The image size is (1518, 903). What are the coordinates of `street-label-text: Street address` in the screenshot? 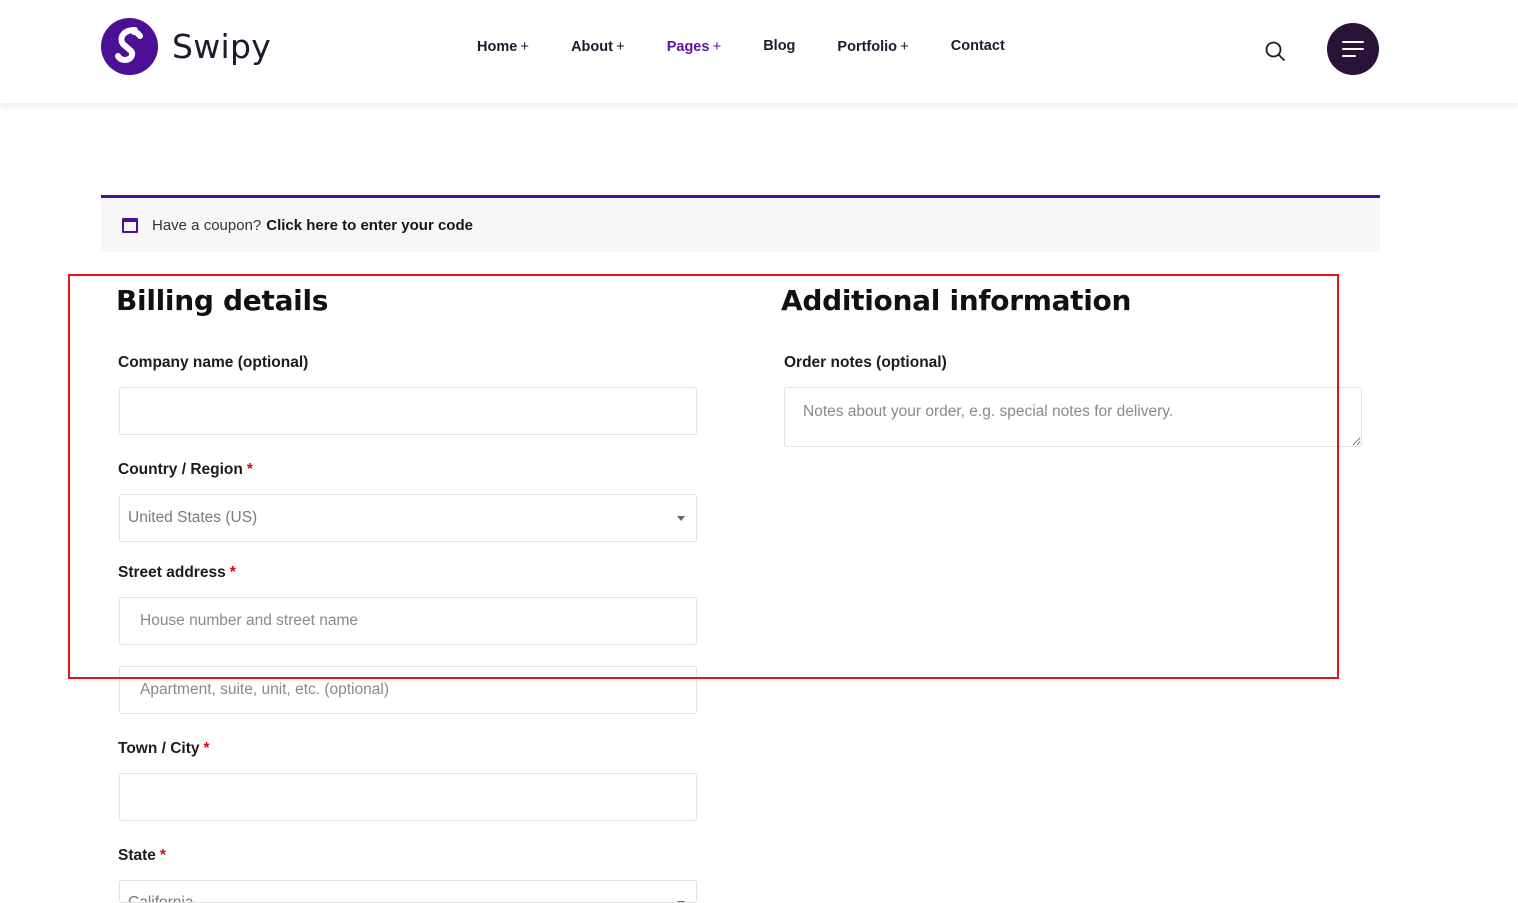 It's located at (172, 572).